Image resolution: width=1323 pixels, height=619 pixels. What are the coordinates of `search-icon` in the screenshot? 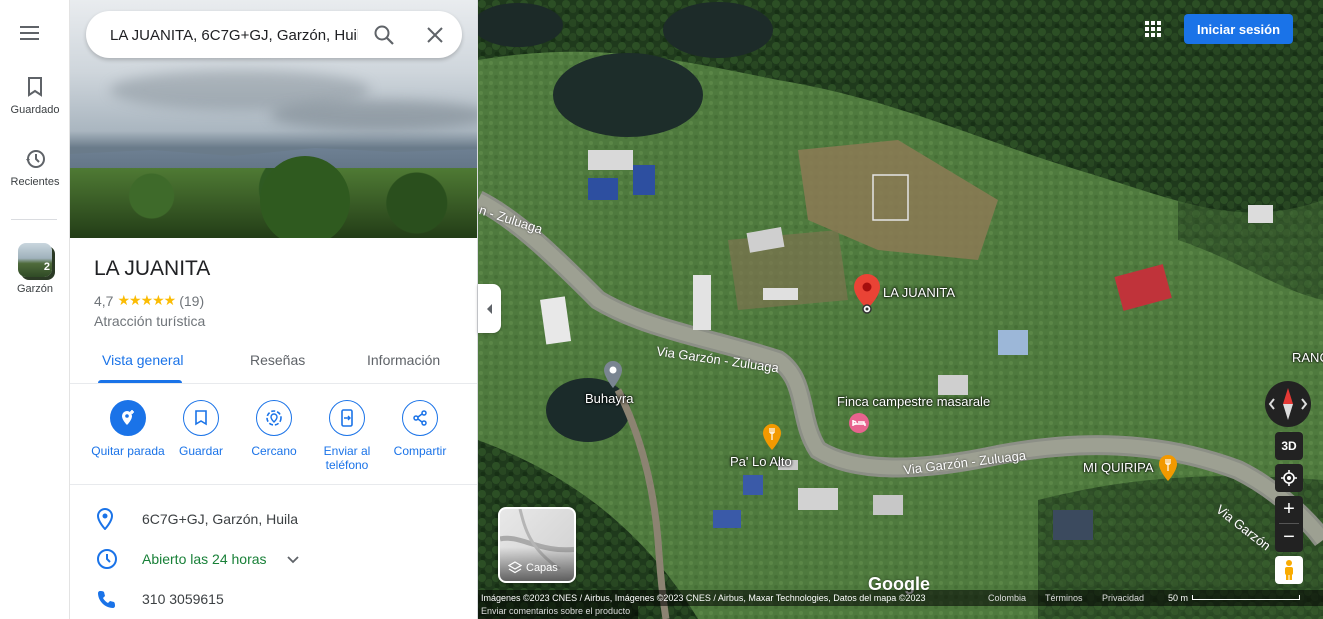 It's located at (384, 35).